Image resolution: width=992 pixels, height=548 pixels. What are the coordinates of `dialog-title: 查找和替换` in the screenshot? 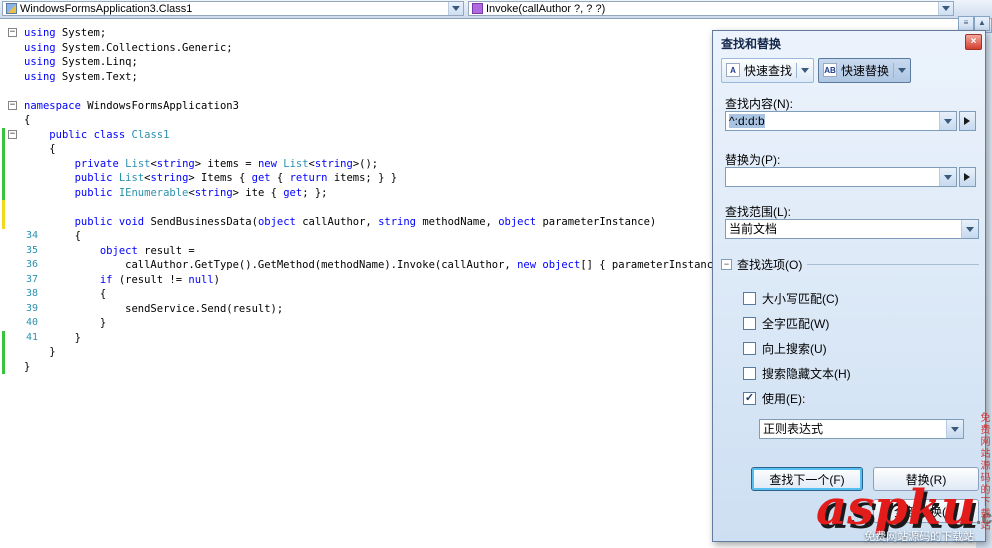 It's located at (751, 44).